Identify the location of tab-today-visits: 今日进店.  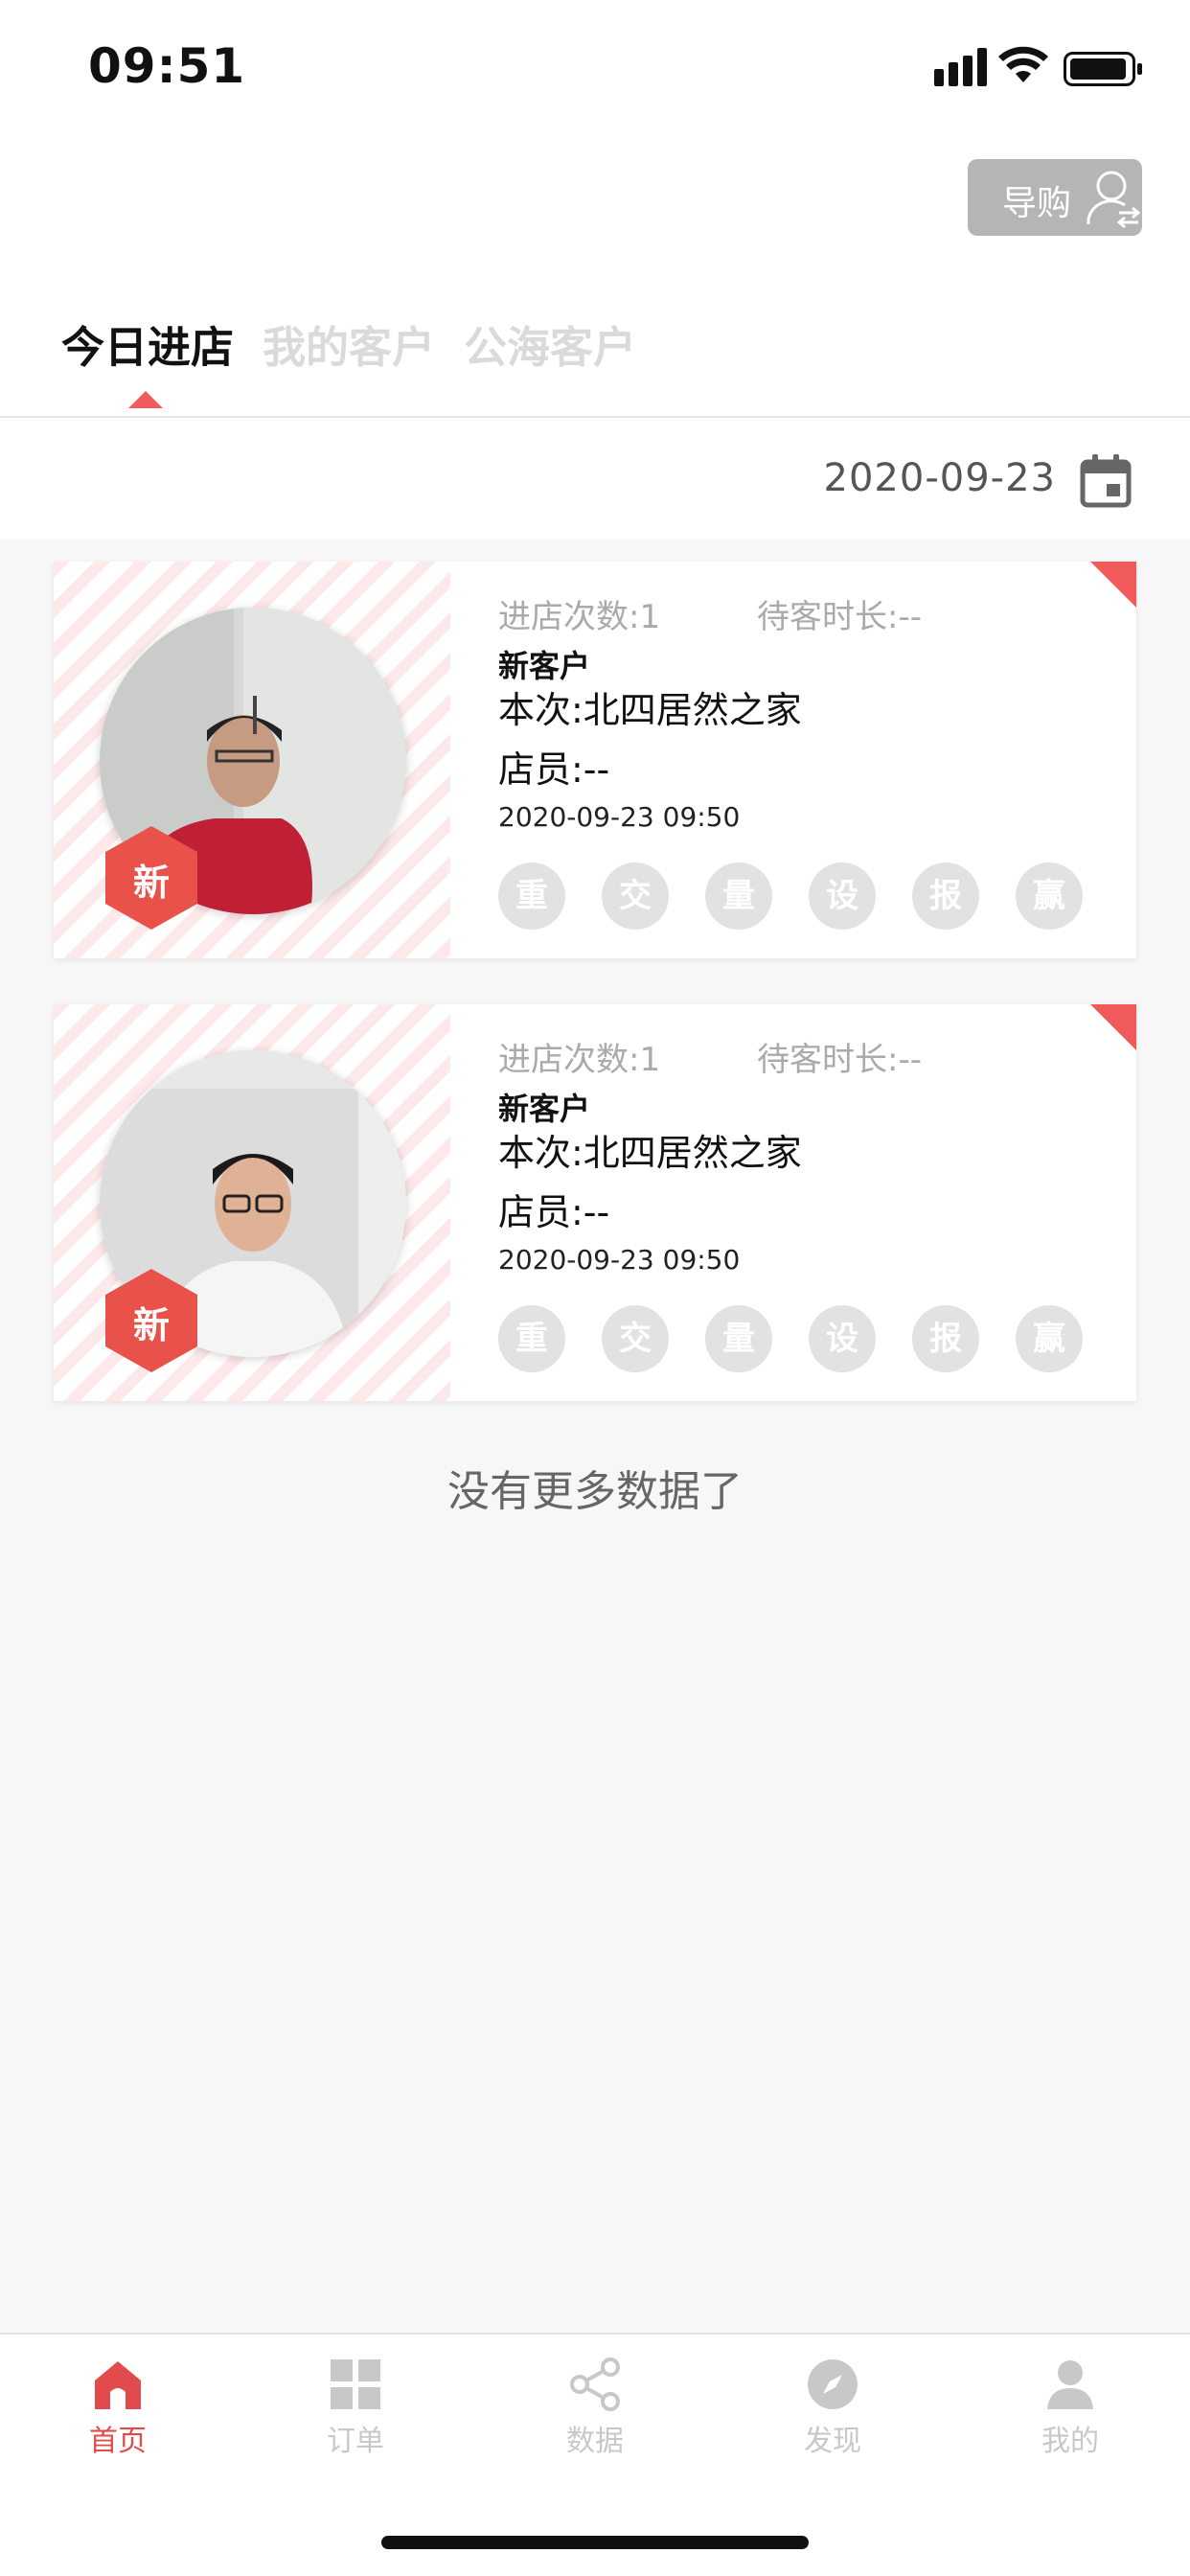
(148, 343).